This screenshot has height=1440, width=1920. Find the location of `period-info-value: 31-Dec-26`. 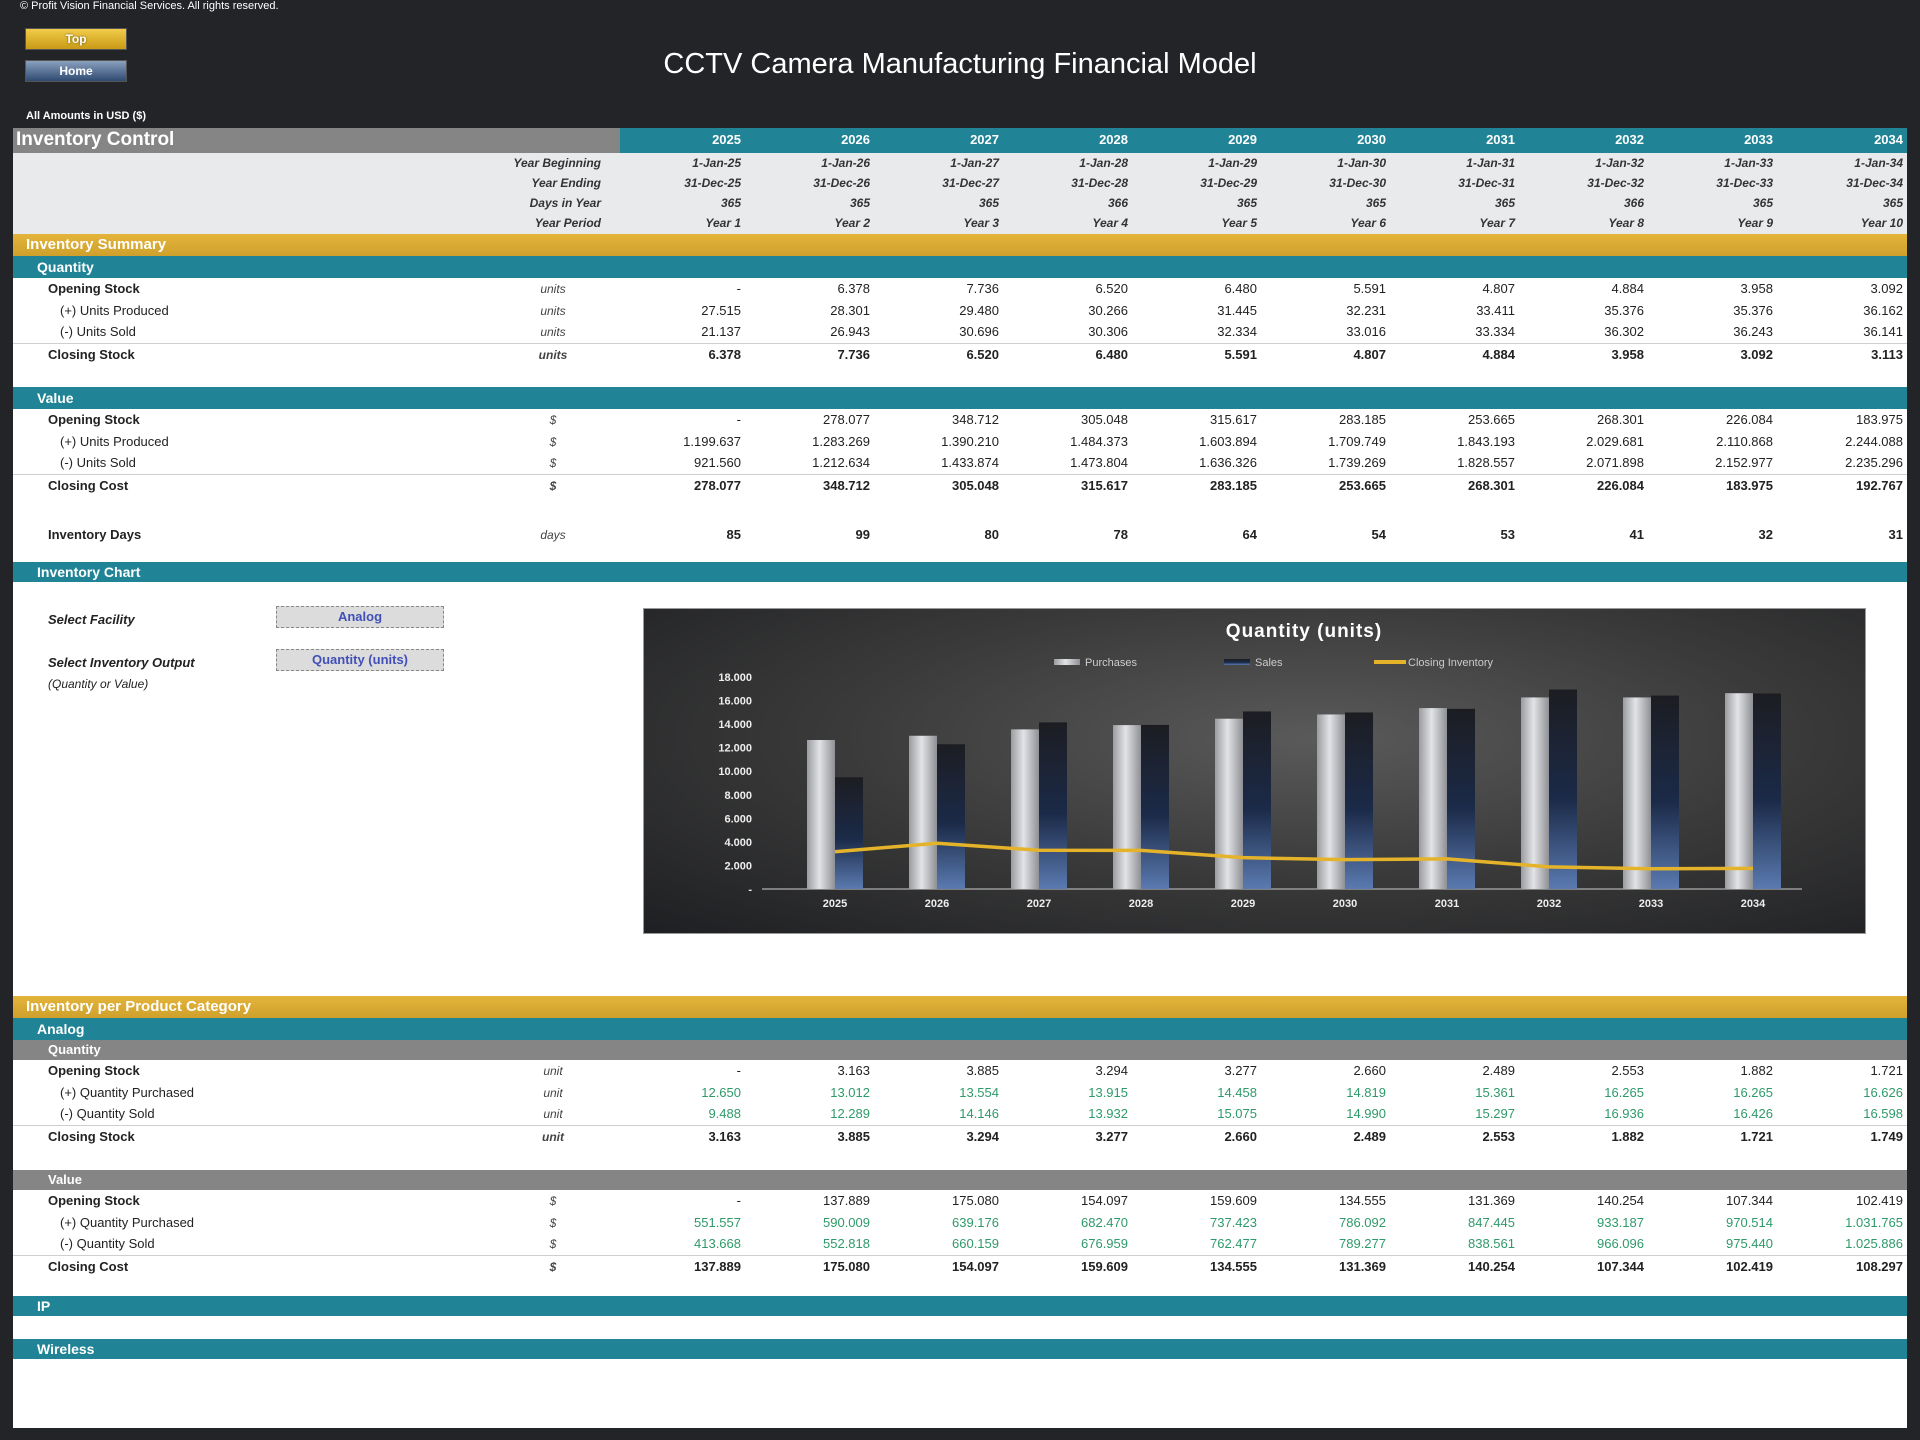

period-info-value: 31-Dec-26 is located at coordinates (841, 183).